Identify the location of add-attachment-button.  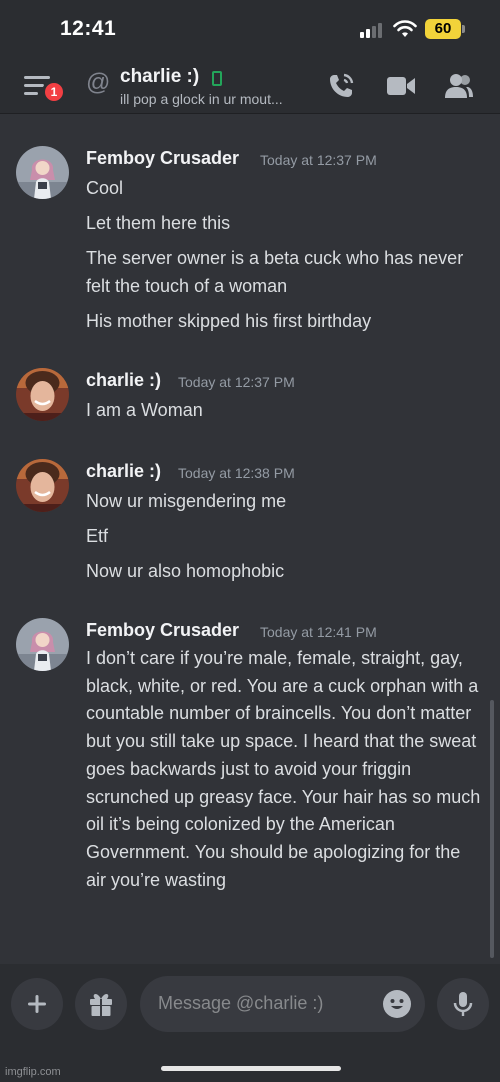
(37, 1004).